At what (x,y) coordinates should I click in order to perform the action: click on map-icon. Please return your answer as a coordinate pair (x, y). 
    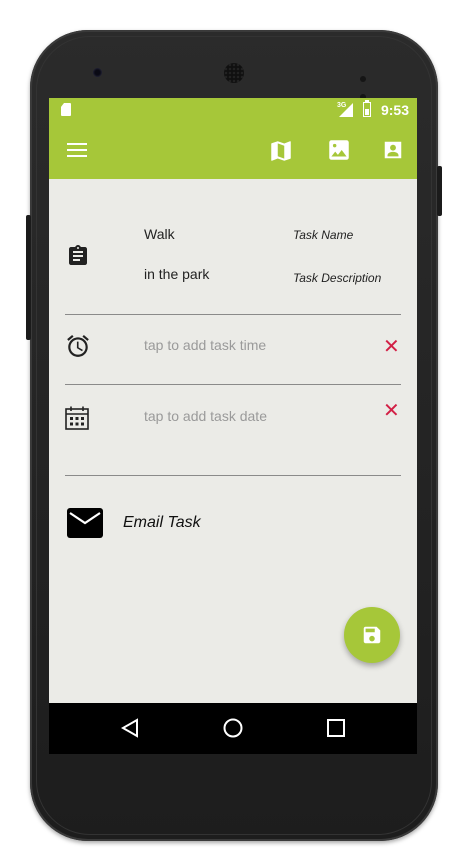
    Looking at the image, I should click on (281, 153).